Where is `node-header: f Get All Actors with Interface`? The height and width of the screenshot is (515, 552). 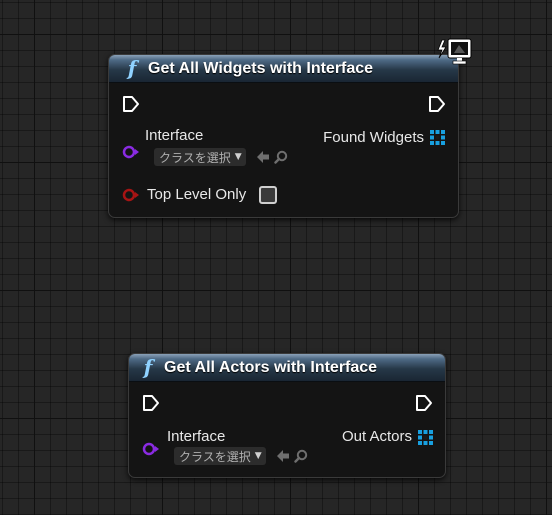
node-header: f Get All Actors with Interface is located at coordinates (287, 368).